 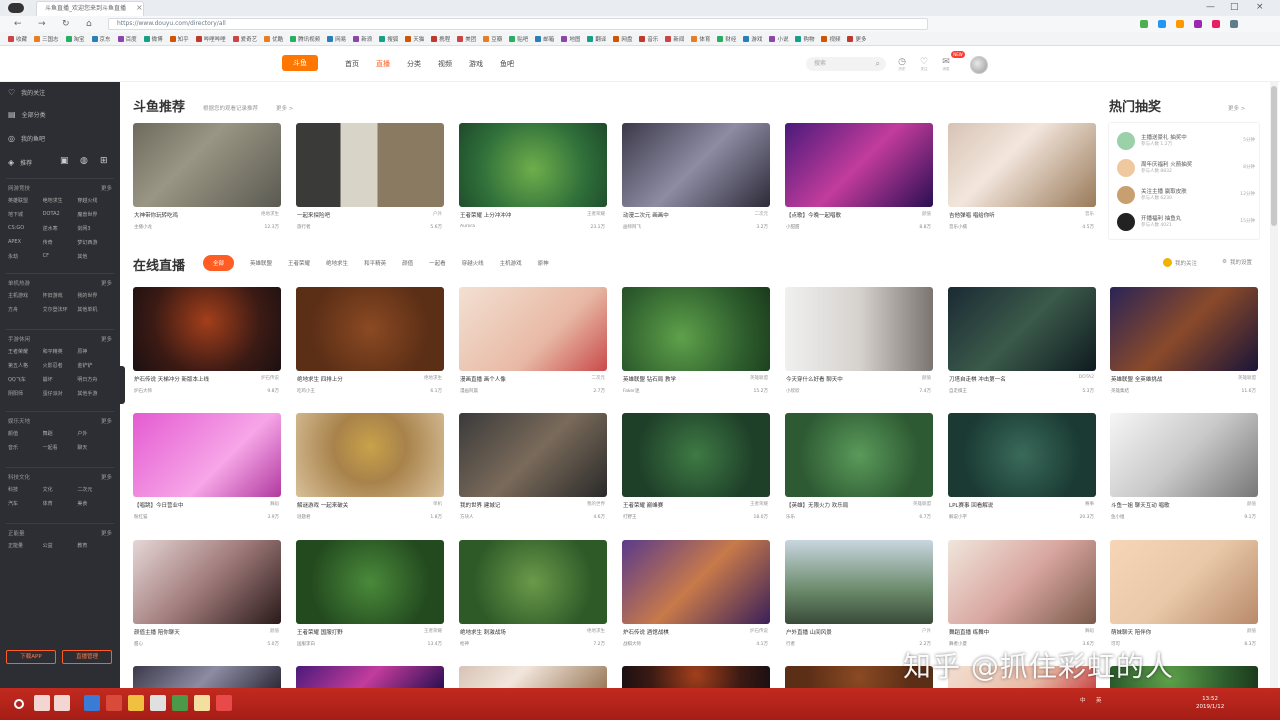 I want to click on sidebar-category-link: 一起看, so click(x=60, y=447).